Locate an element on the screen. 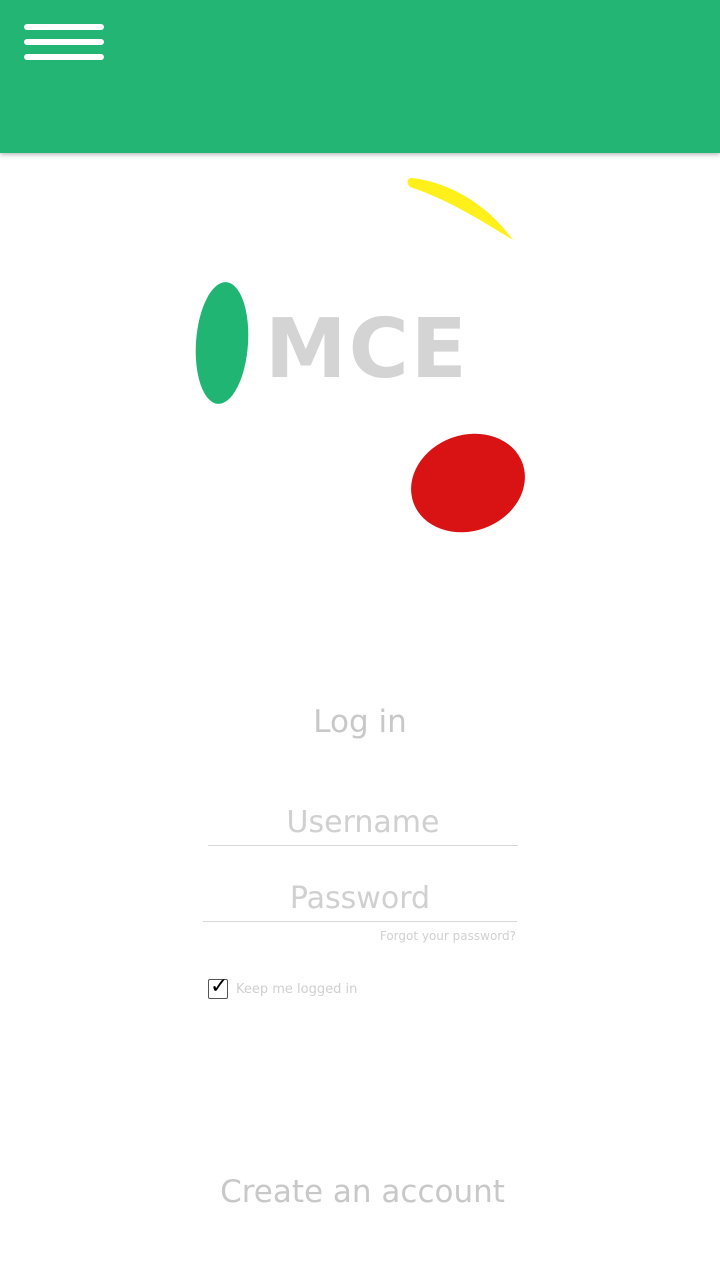 The image size is (720, 1280). keep-logged-in-label: Keep me logged in is located at coordinates (297, 989).